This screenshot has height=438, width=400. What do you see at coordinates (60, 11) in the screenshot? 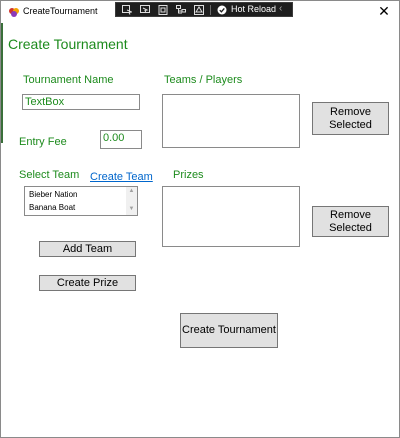
I see `window-title: CreateTournament` at bounding box center [60, 11].